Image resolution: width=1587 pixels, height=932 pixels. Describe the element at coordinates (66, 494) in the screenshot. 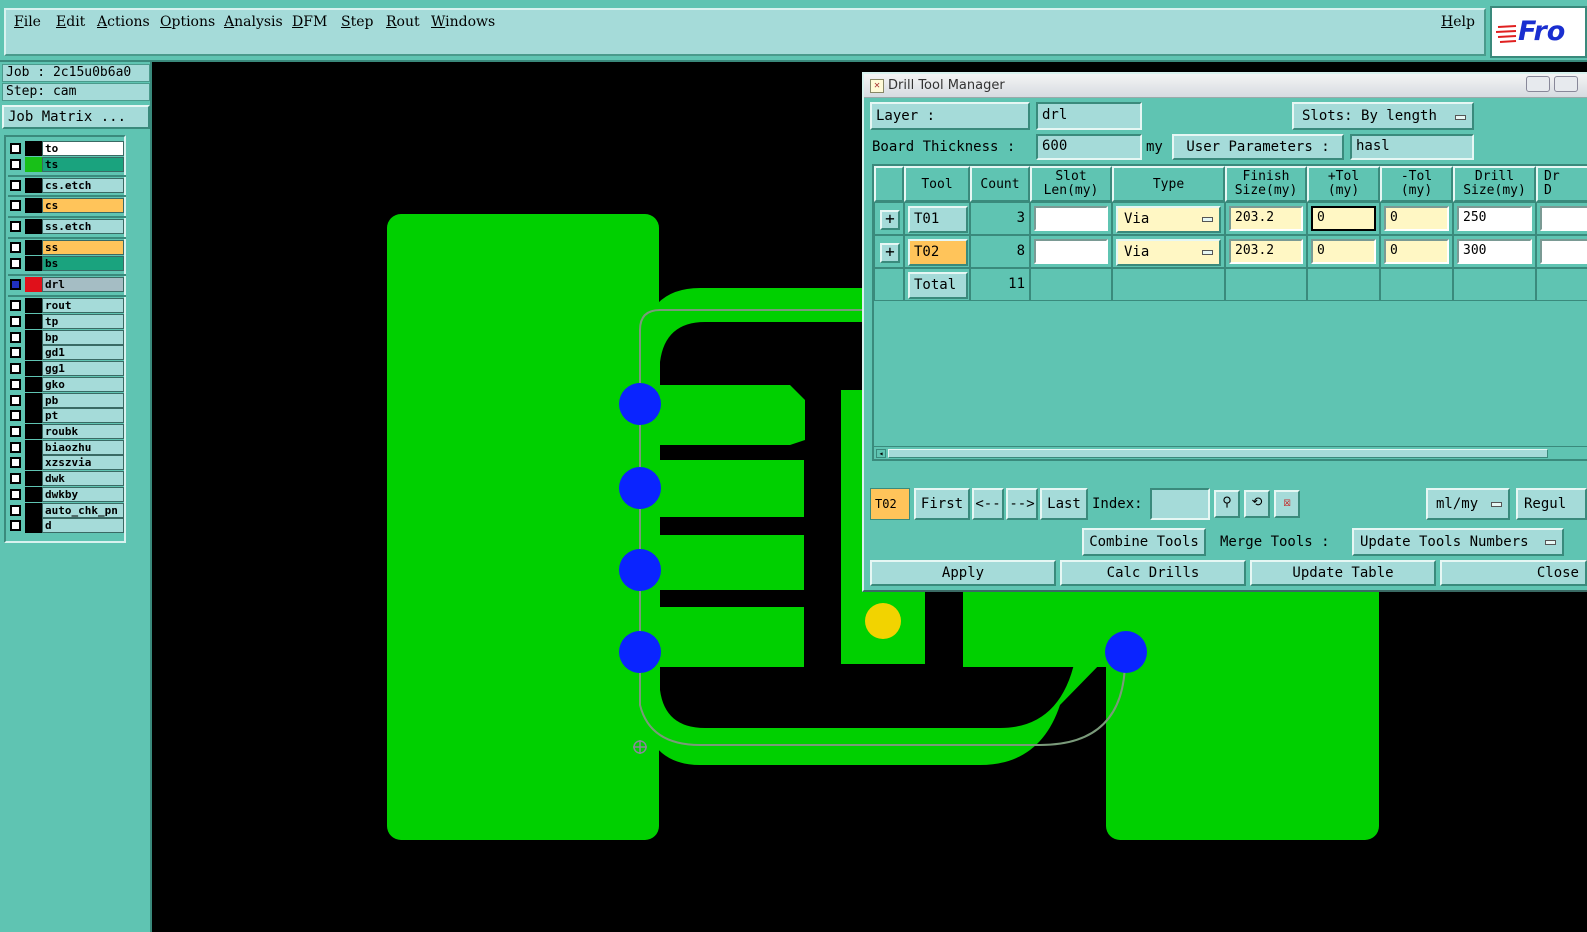

I see `layer-row-dwkby: dwkby` at that location.